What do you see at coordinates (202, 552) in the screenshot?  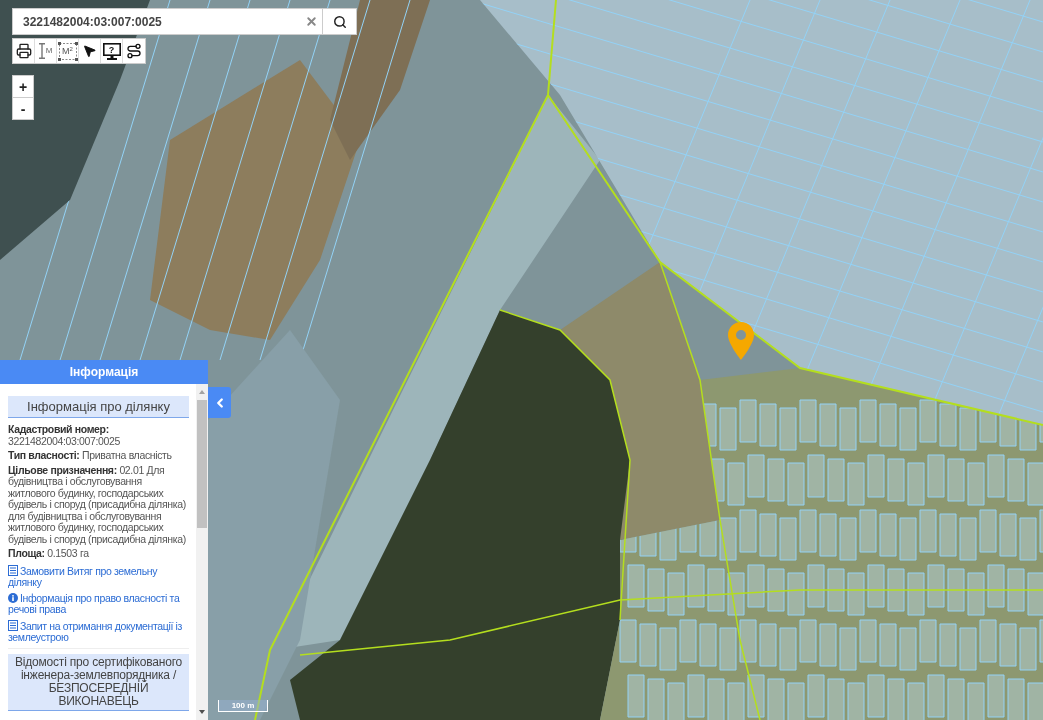 I see `scrollbar` at bounding box center [202, 552].